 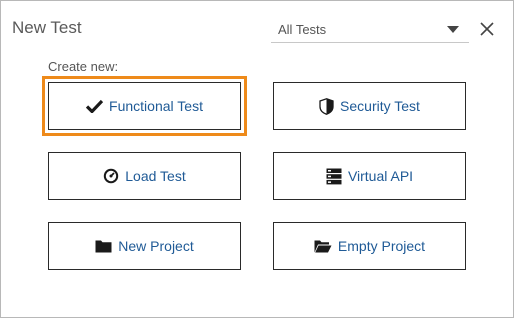 What do you see at coordinates (155, 176) in the screenshot?
I see `tile-label: Load Test` at bounding box center [155, 176].